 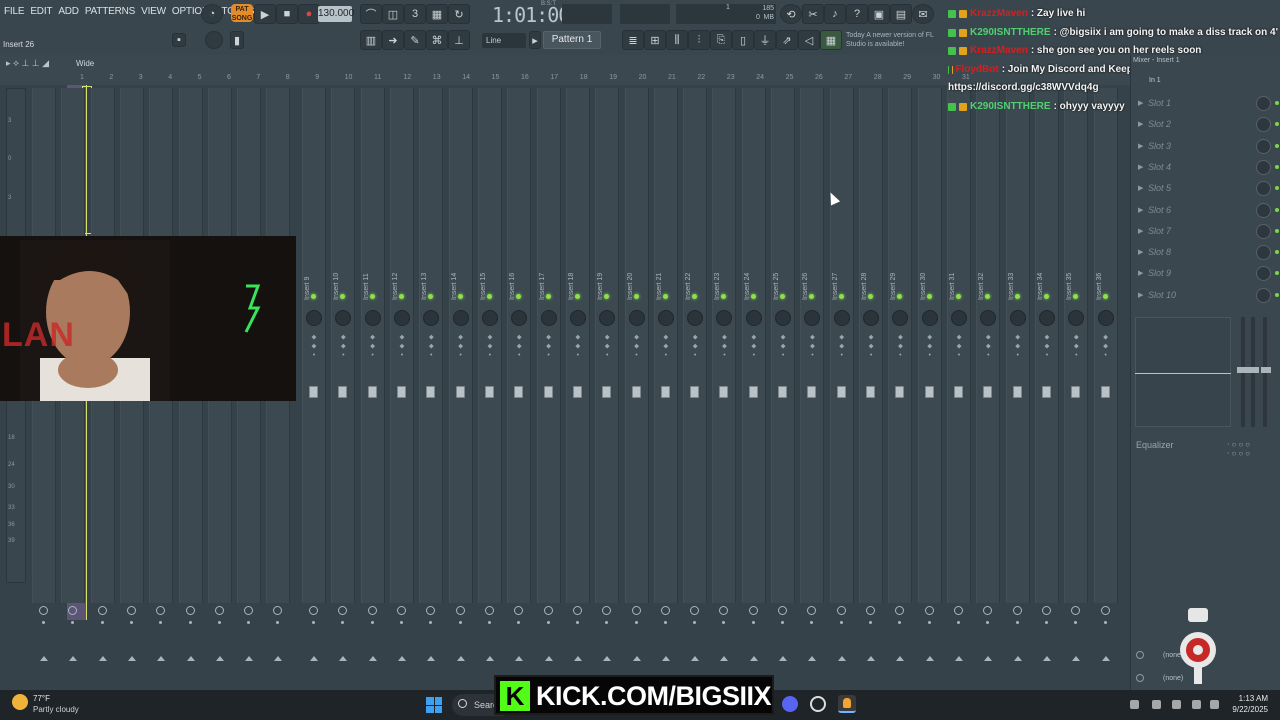 I want to click on mixer-insert-28: Insert 28 ⬥ ⬥ •, so click(x=871, y=389).